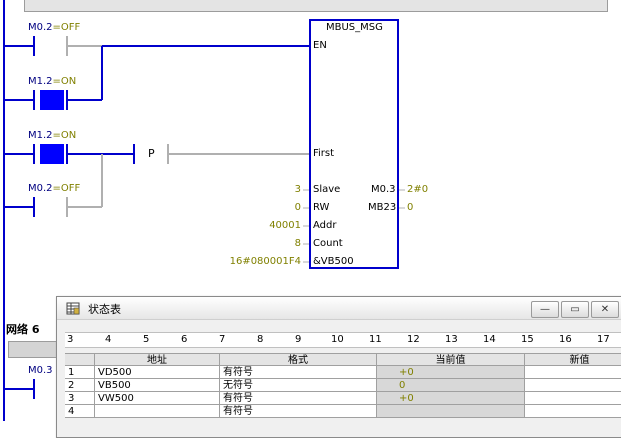  I want to click on table-row: 1 VD500 有符号 +0, so click(343, 372).